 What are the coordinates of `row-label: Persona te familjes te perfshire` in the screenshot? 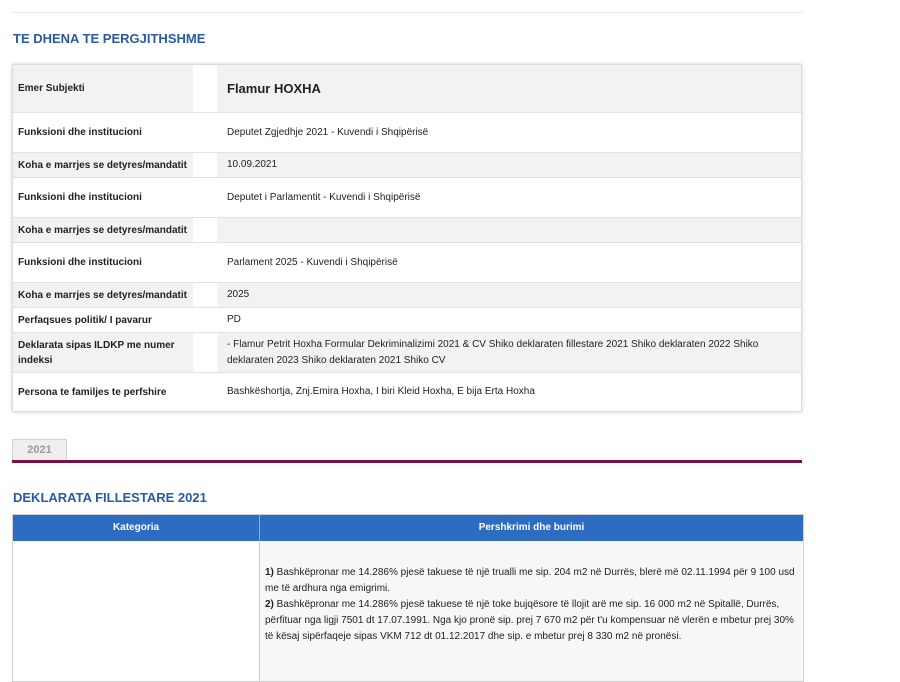 It's located at (92, 392).